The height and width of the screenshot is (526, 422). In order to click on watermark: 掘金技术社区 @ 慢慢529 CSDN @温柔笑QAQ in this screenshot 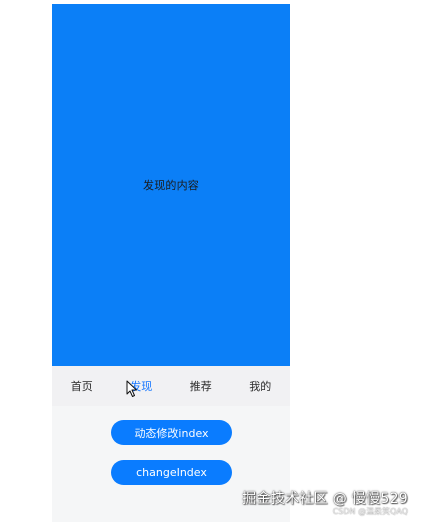, I will do `click(325, 504)`.